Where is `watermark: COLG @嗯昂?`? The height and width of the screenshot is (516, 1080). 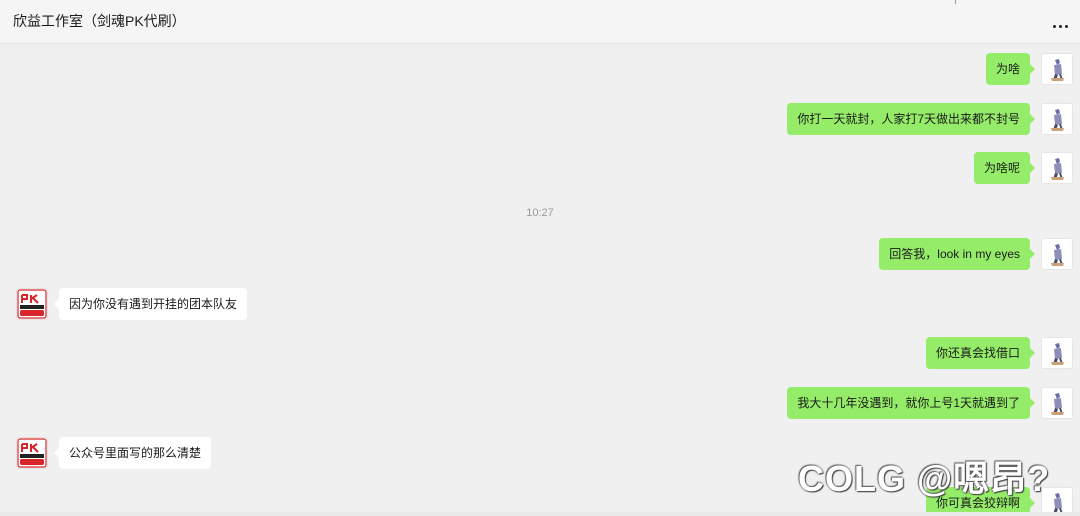
watermark: COLG @嗯昂? is located at coordinates (924, 478).